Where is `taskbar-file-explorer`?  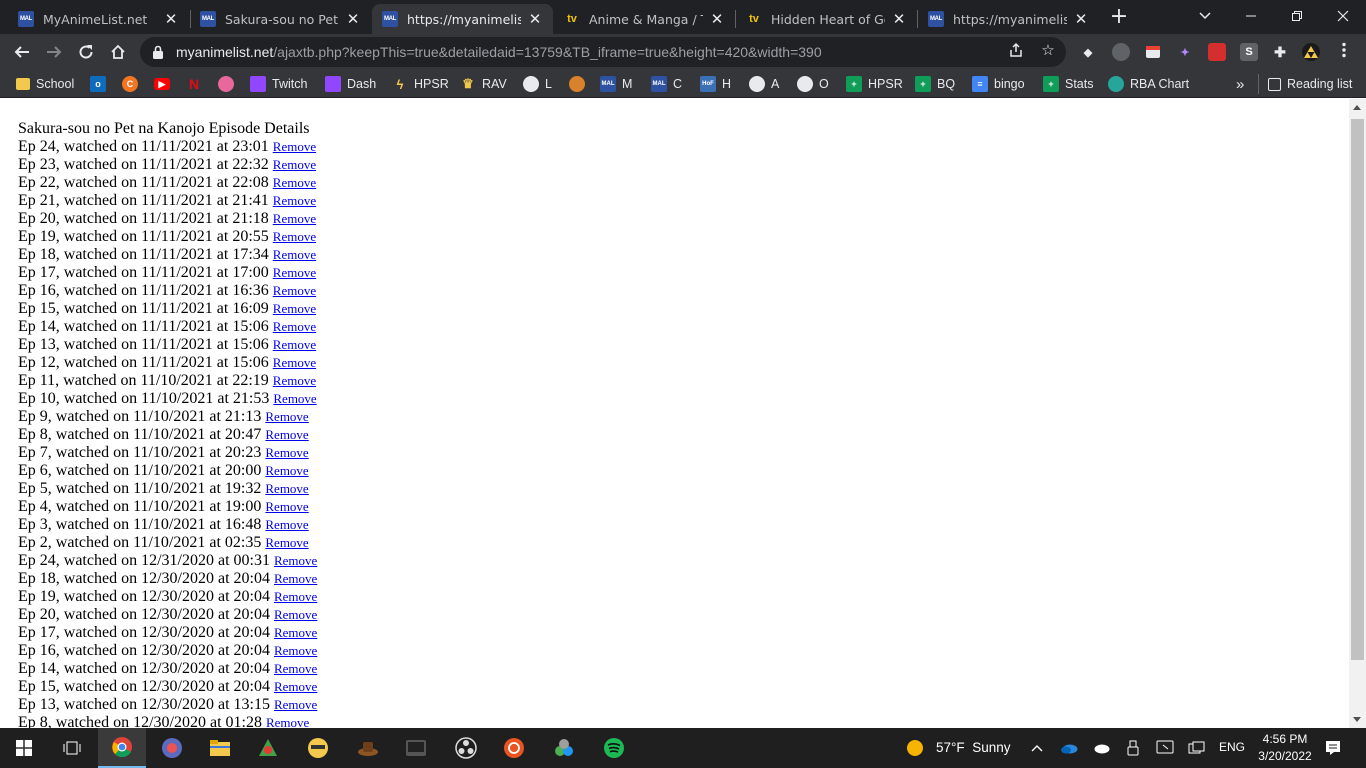
taskbar-file-explorer is located at coordinates (220, 748).